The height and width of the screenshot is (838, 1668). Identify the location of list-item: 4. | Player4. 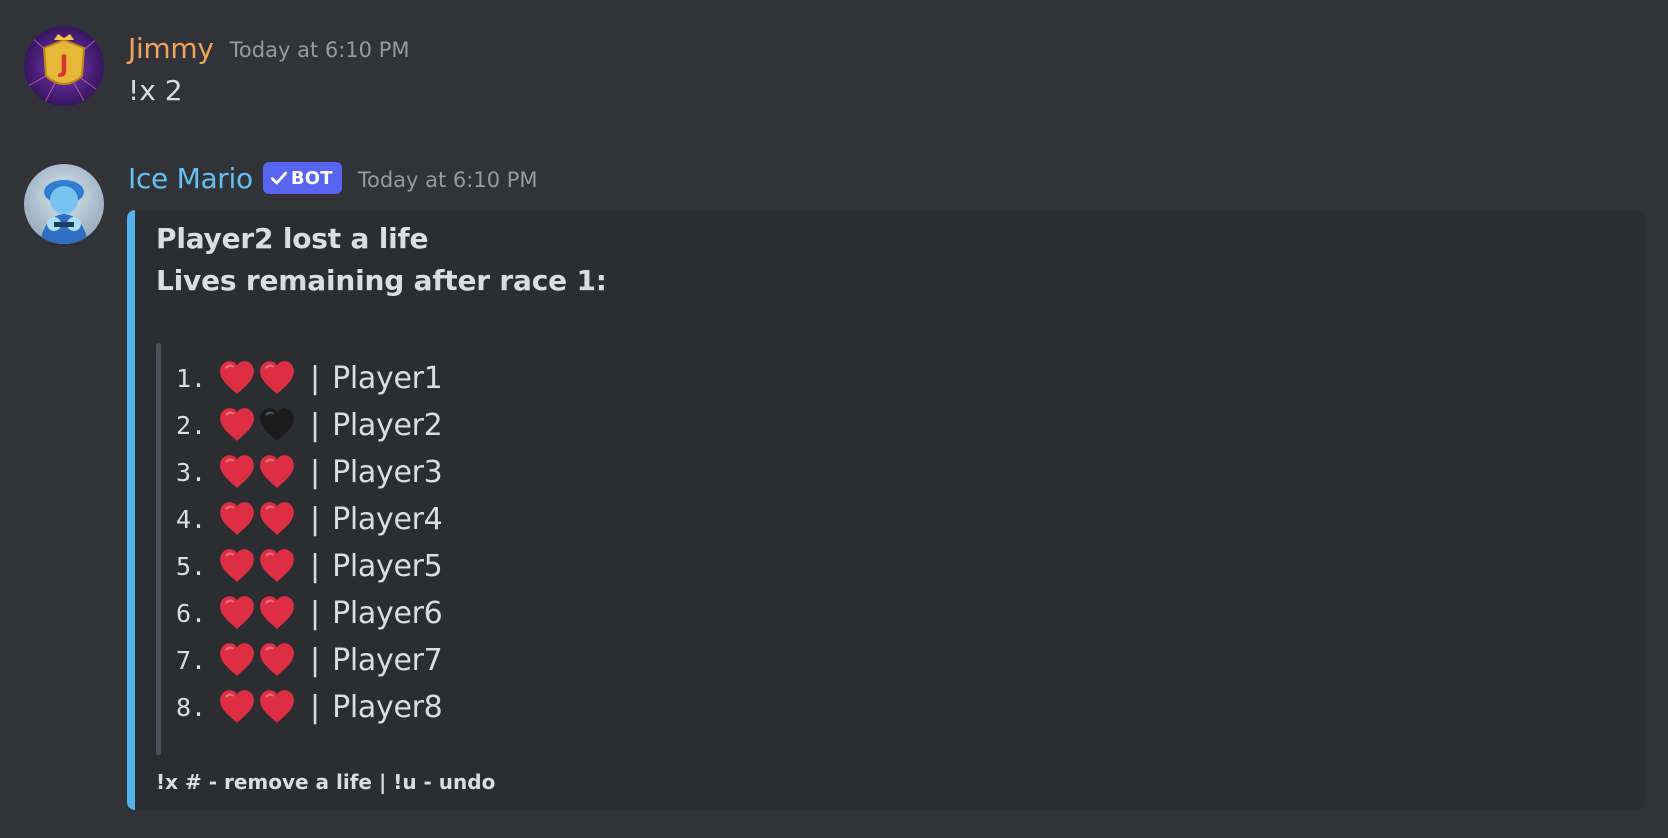
(309, 519).